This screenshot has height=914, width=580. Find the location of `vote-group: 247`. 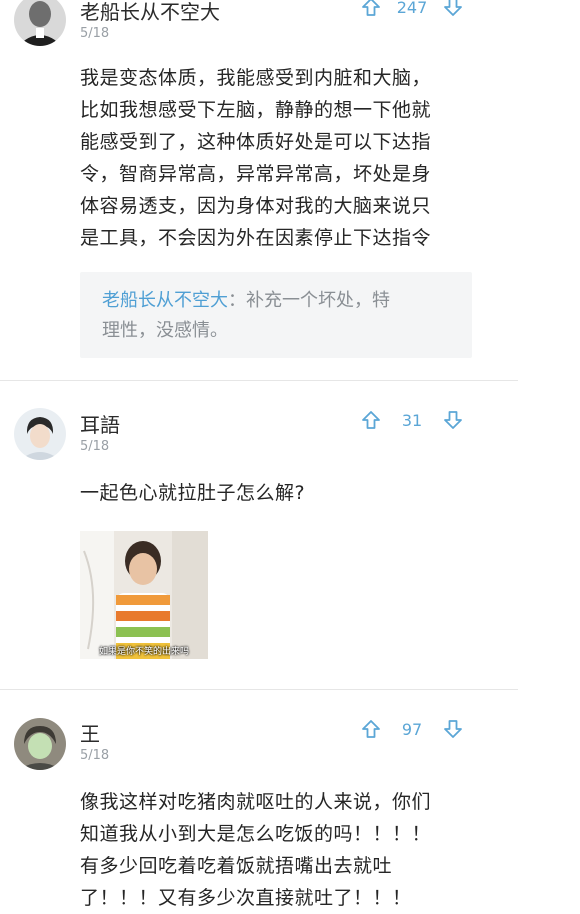

vote-group: 247 is located at coordinates (412, 9).